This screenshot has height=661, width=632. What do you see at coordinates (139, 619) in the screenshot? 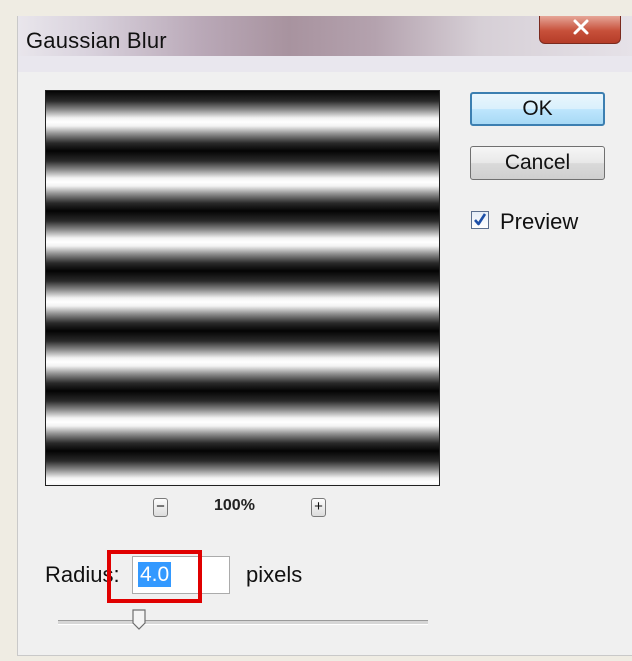
I see `radius-slider-thumb` at bounding box center [139, 619].